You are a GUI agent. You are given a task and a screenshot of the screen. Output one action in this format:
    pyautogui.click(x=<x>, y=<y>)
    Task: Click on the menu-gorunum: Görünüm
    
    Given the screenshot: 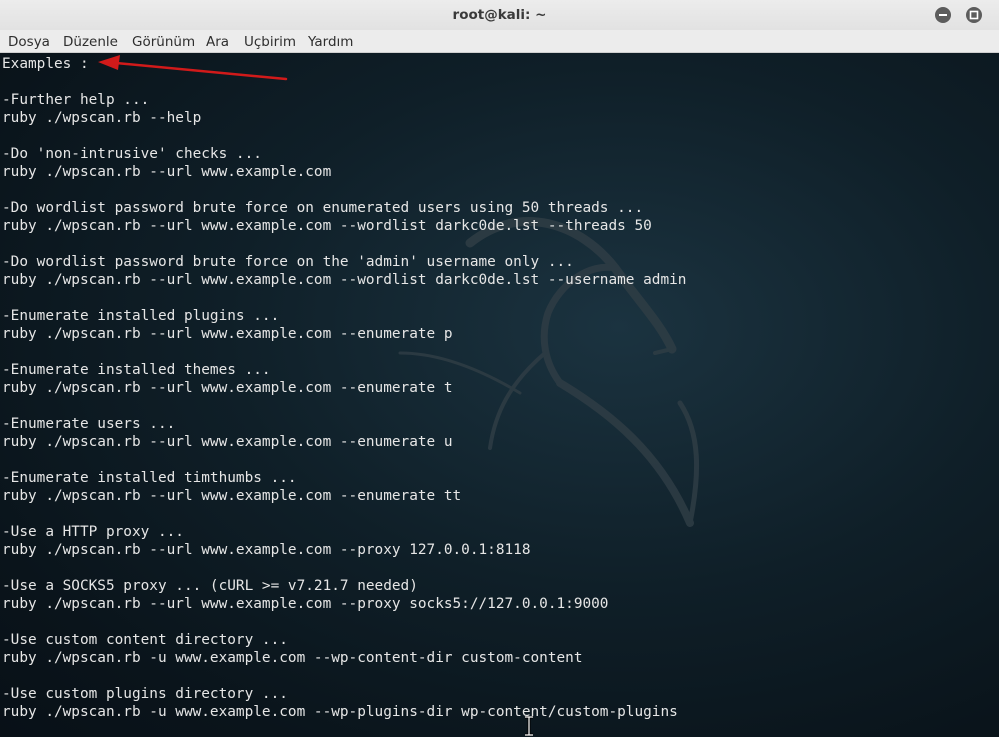 What is the action you would take?
    pyautogui.click(x=163, y=41)
    